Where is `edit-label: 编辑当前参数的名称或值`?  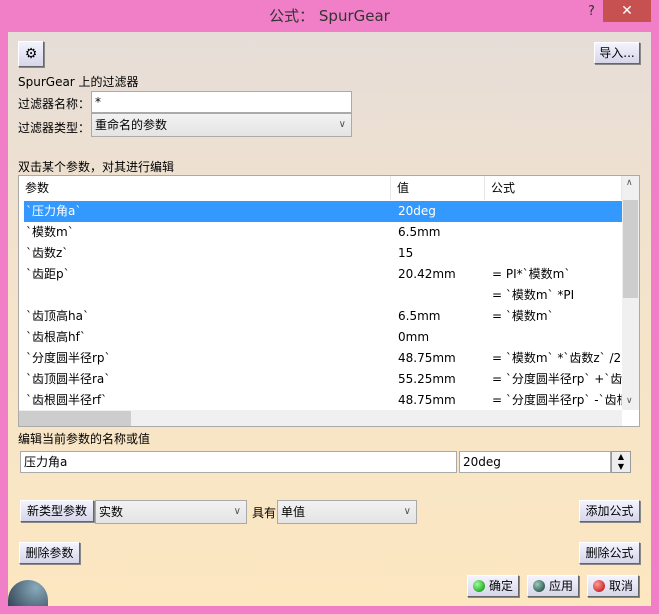 edit-label: 编辑当前参数的名称或值 is located at coordinates (84, 439).